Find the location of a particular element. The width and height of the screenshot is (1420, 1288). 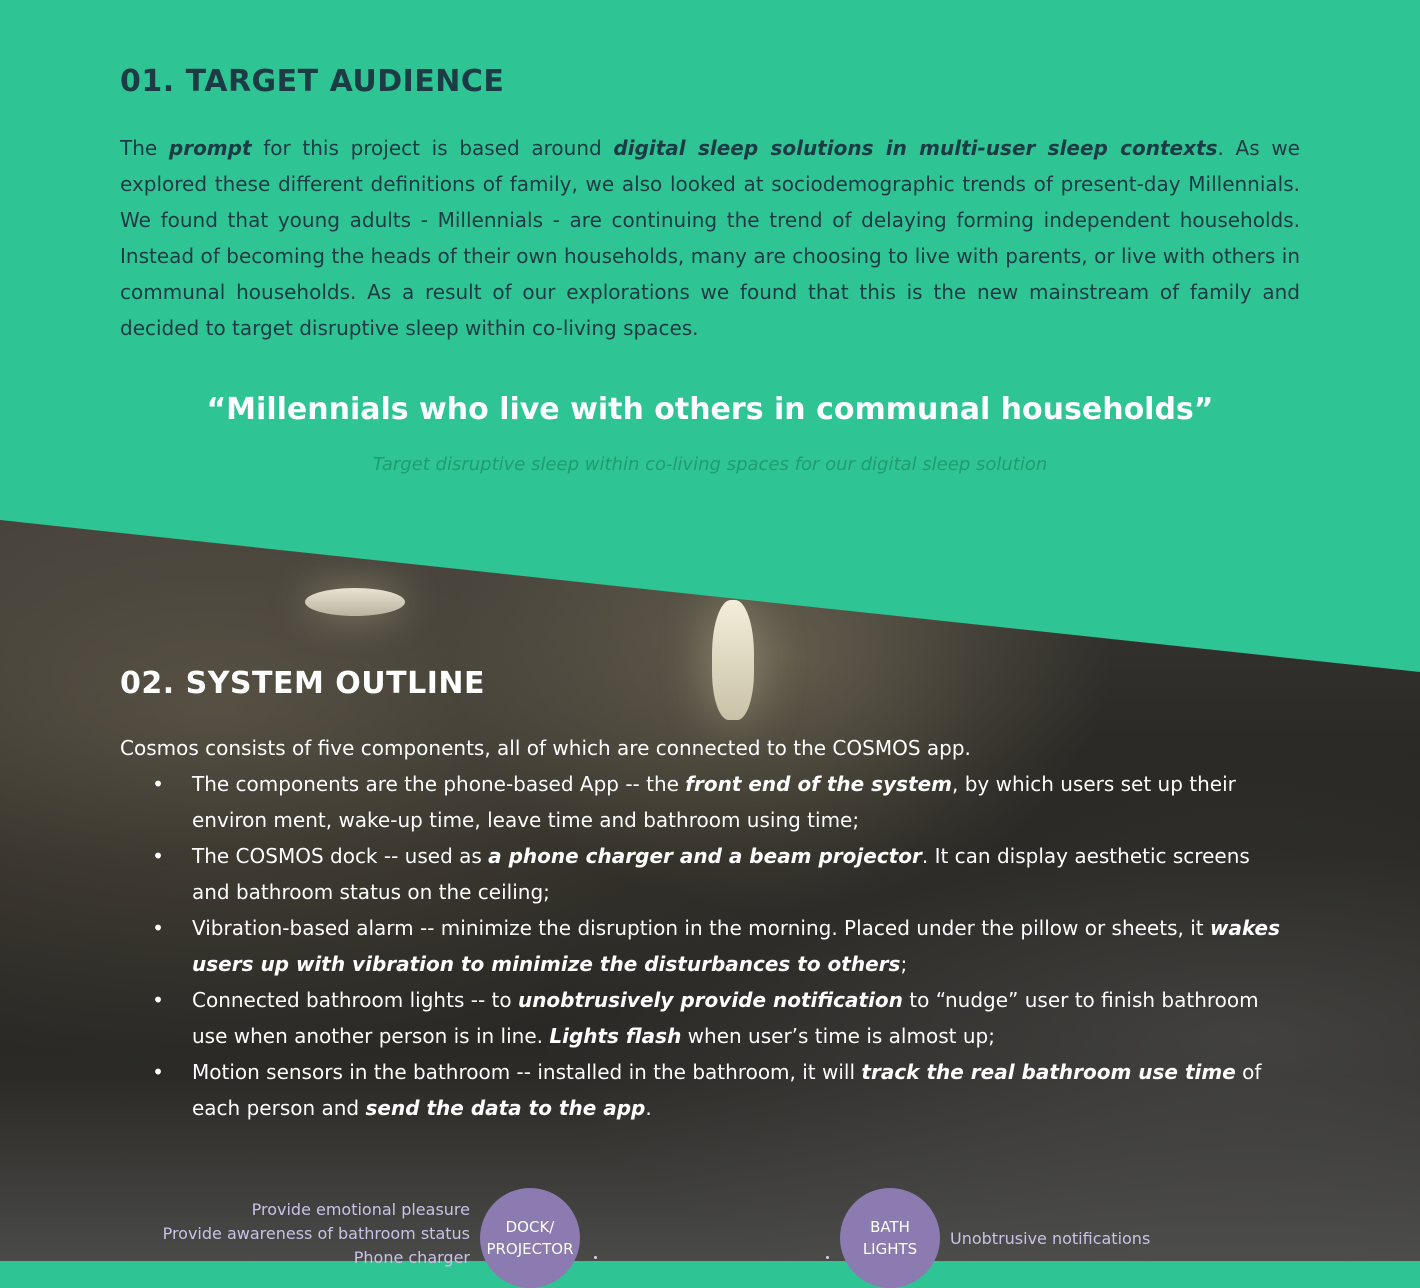

dock-projector-node: DOCK/ PROJECTOR is located at coordinates (530, 1238).